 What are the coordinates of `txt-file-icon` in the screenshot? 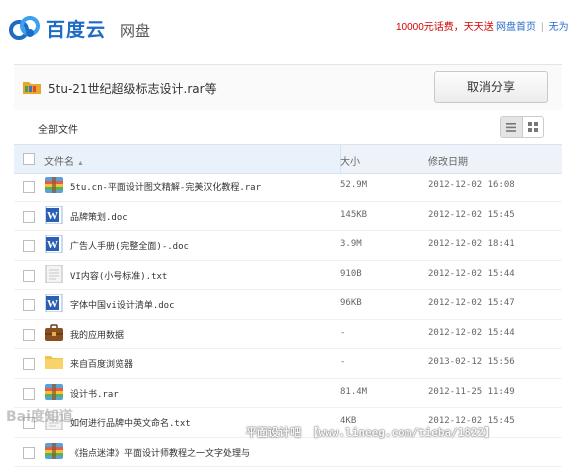 It's located at (54, 274).